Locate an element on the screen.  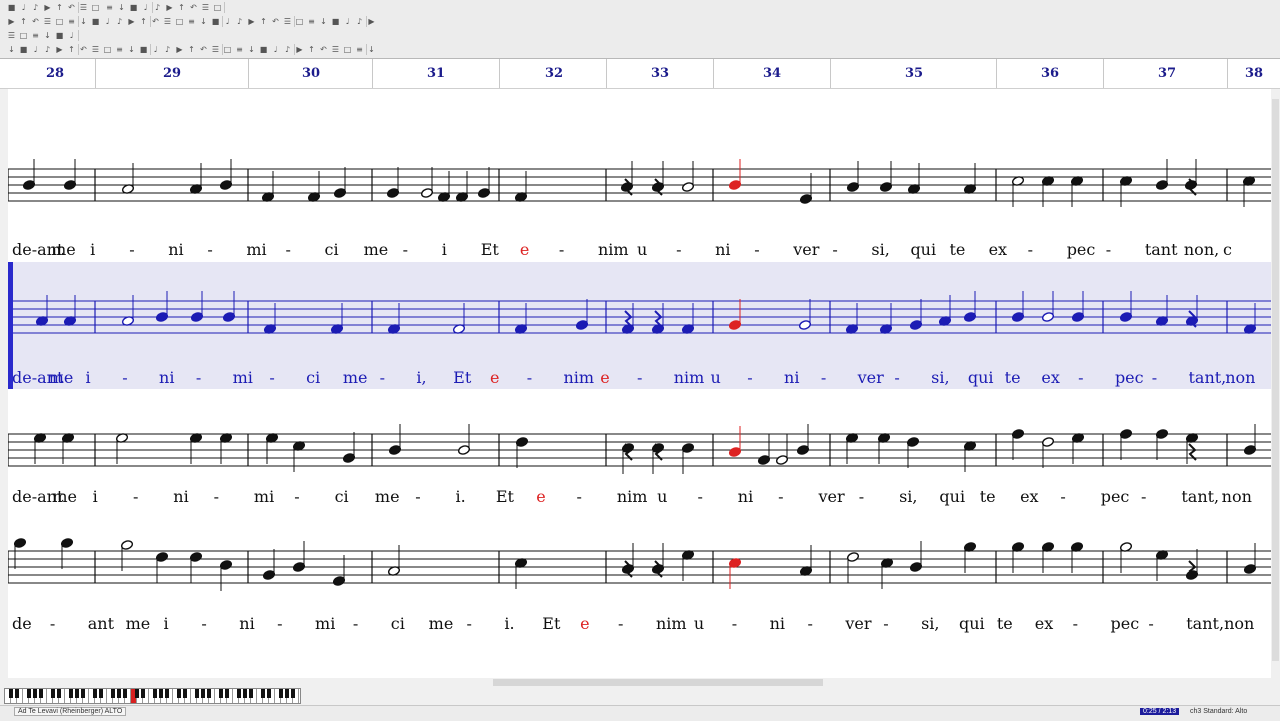
undo-icon: ☰ is located at coordinates (167, 21).